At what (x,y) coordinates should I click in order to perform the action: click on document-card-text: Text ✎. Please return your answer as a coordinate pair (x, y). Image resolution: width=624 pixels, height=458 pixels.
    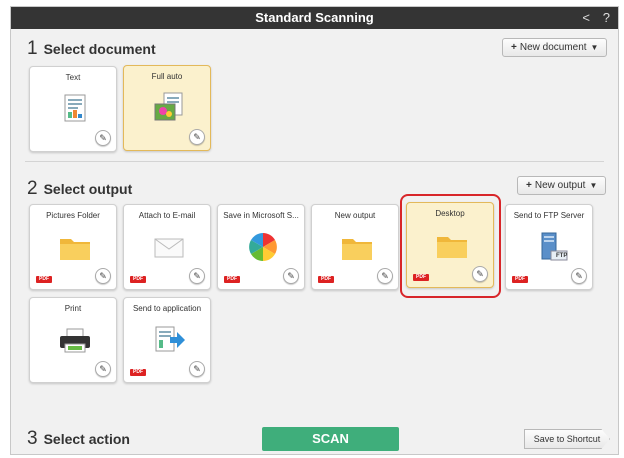
    Looking at the image, I should click on (73, 109).